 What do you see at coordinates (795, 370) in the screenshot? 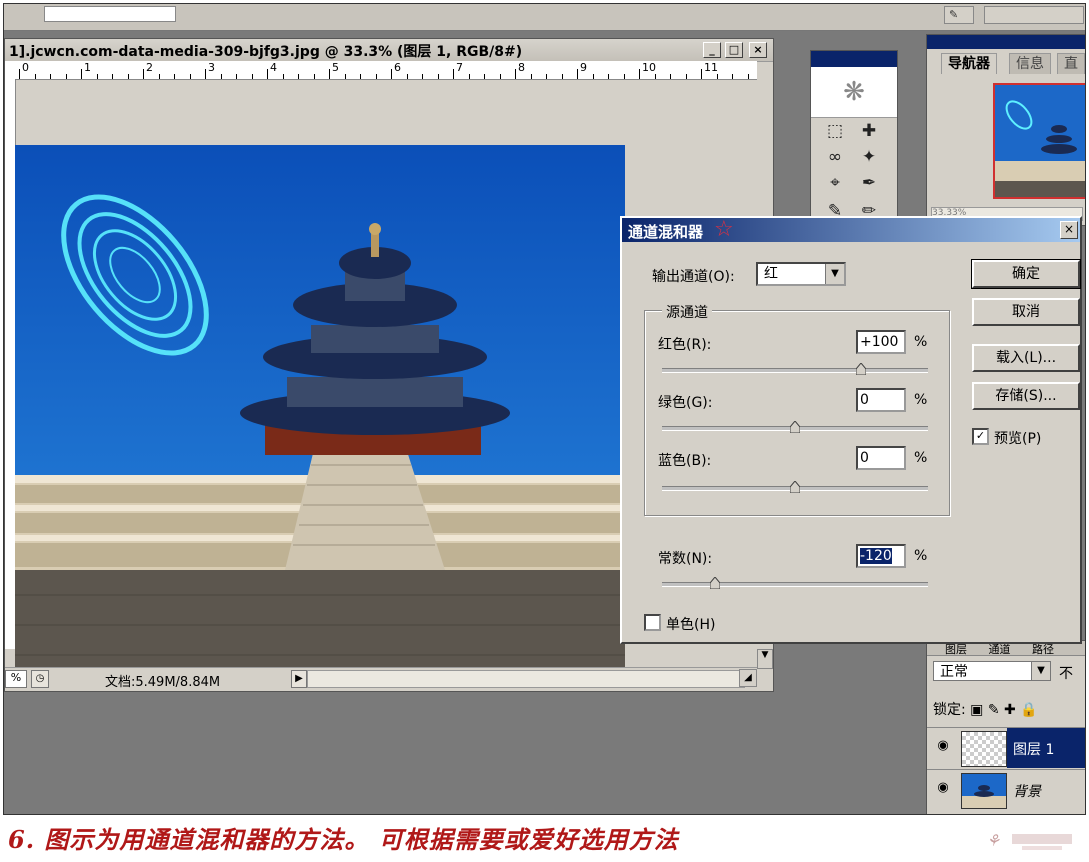
I see `red-slider-track` at bounding box center [795, 370].